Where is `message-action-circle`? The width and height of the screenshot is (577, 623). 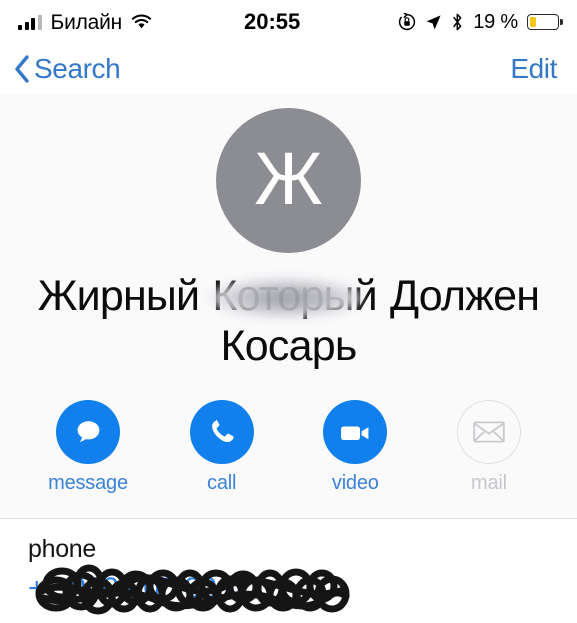 message-action-circle is located at coordinates (88, 431).